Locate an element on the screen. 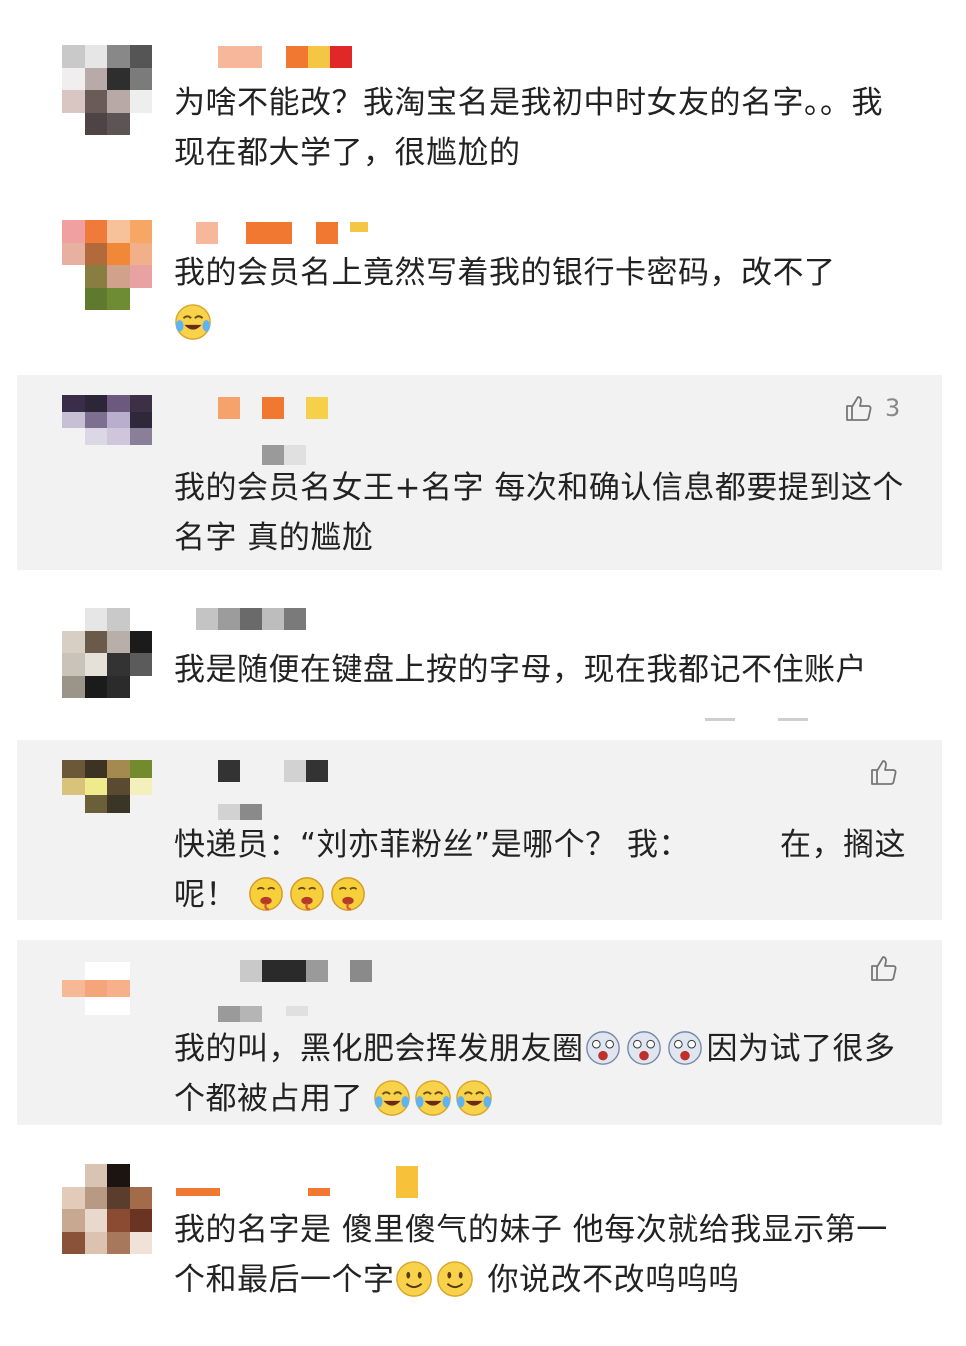  like-count: 3 is located at coordinates (893, 408).